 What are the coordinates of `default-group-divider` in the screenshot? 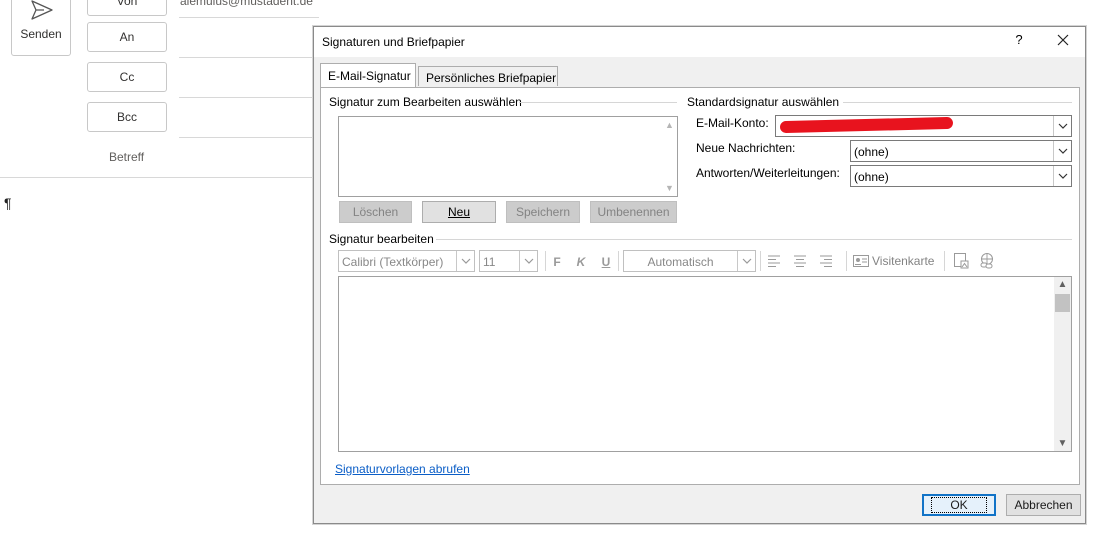 It's located at (957, 102).